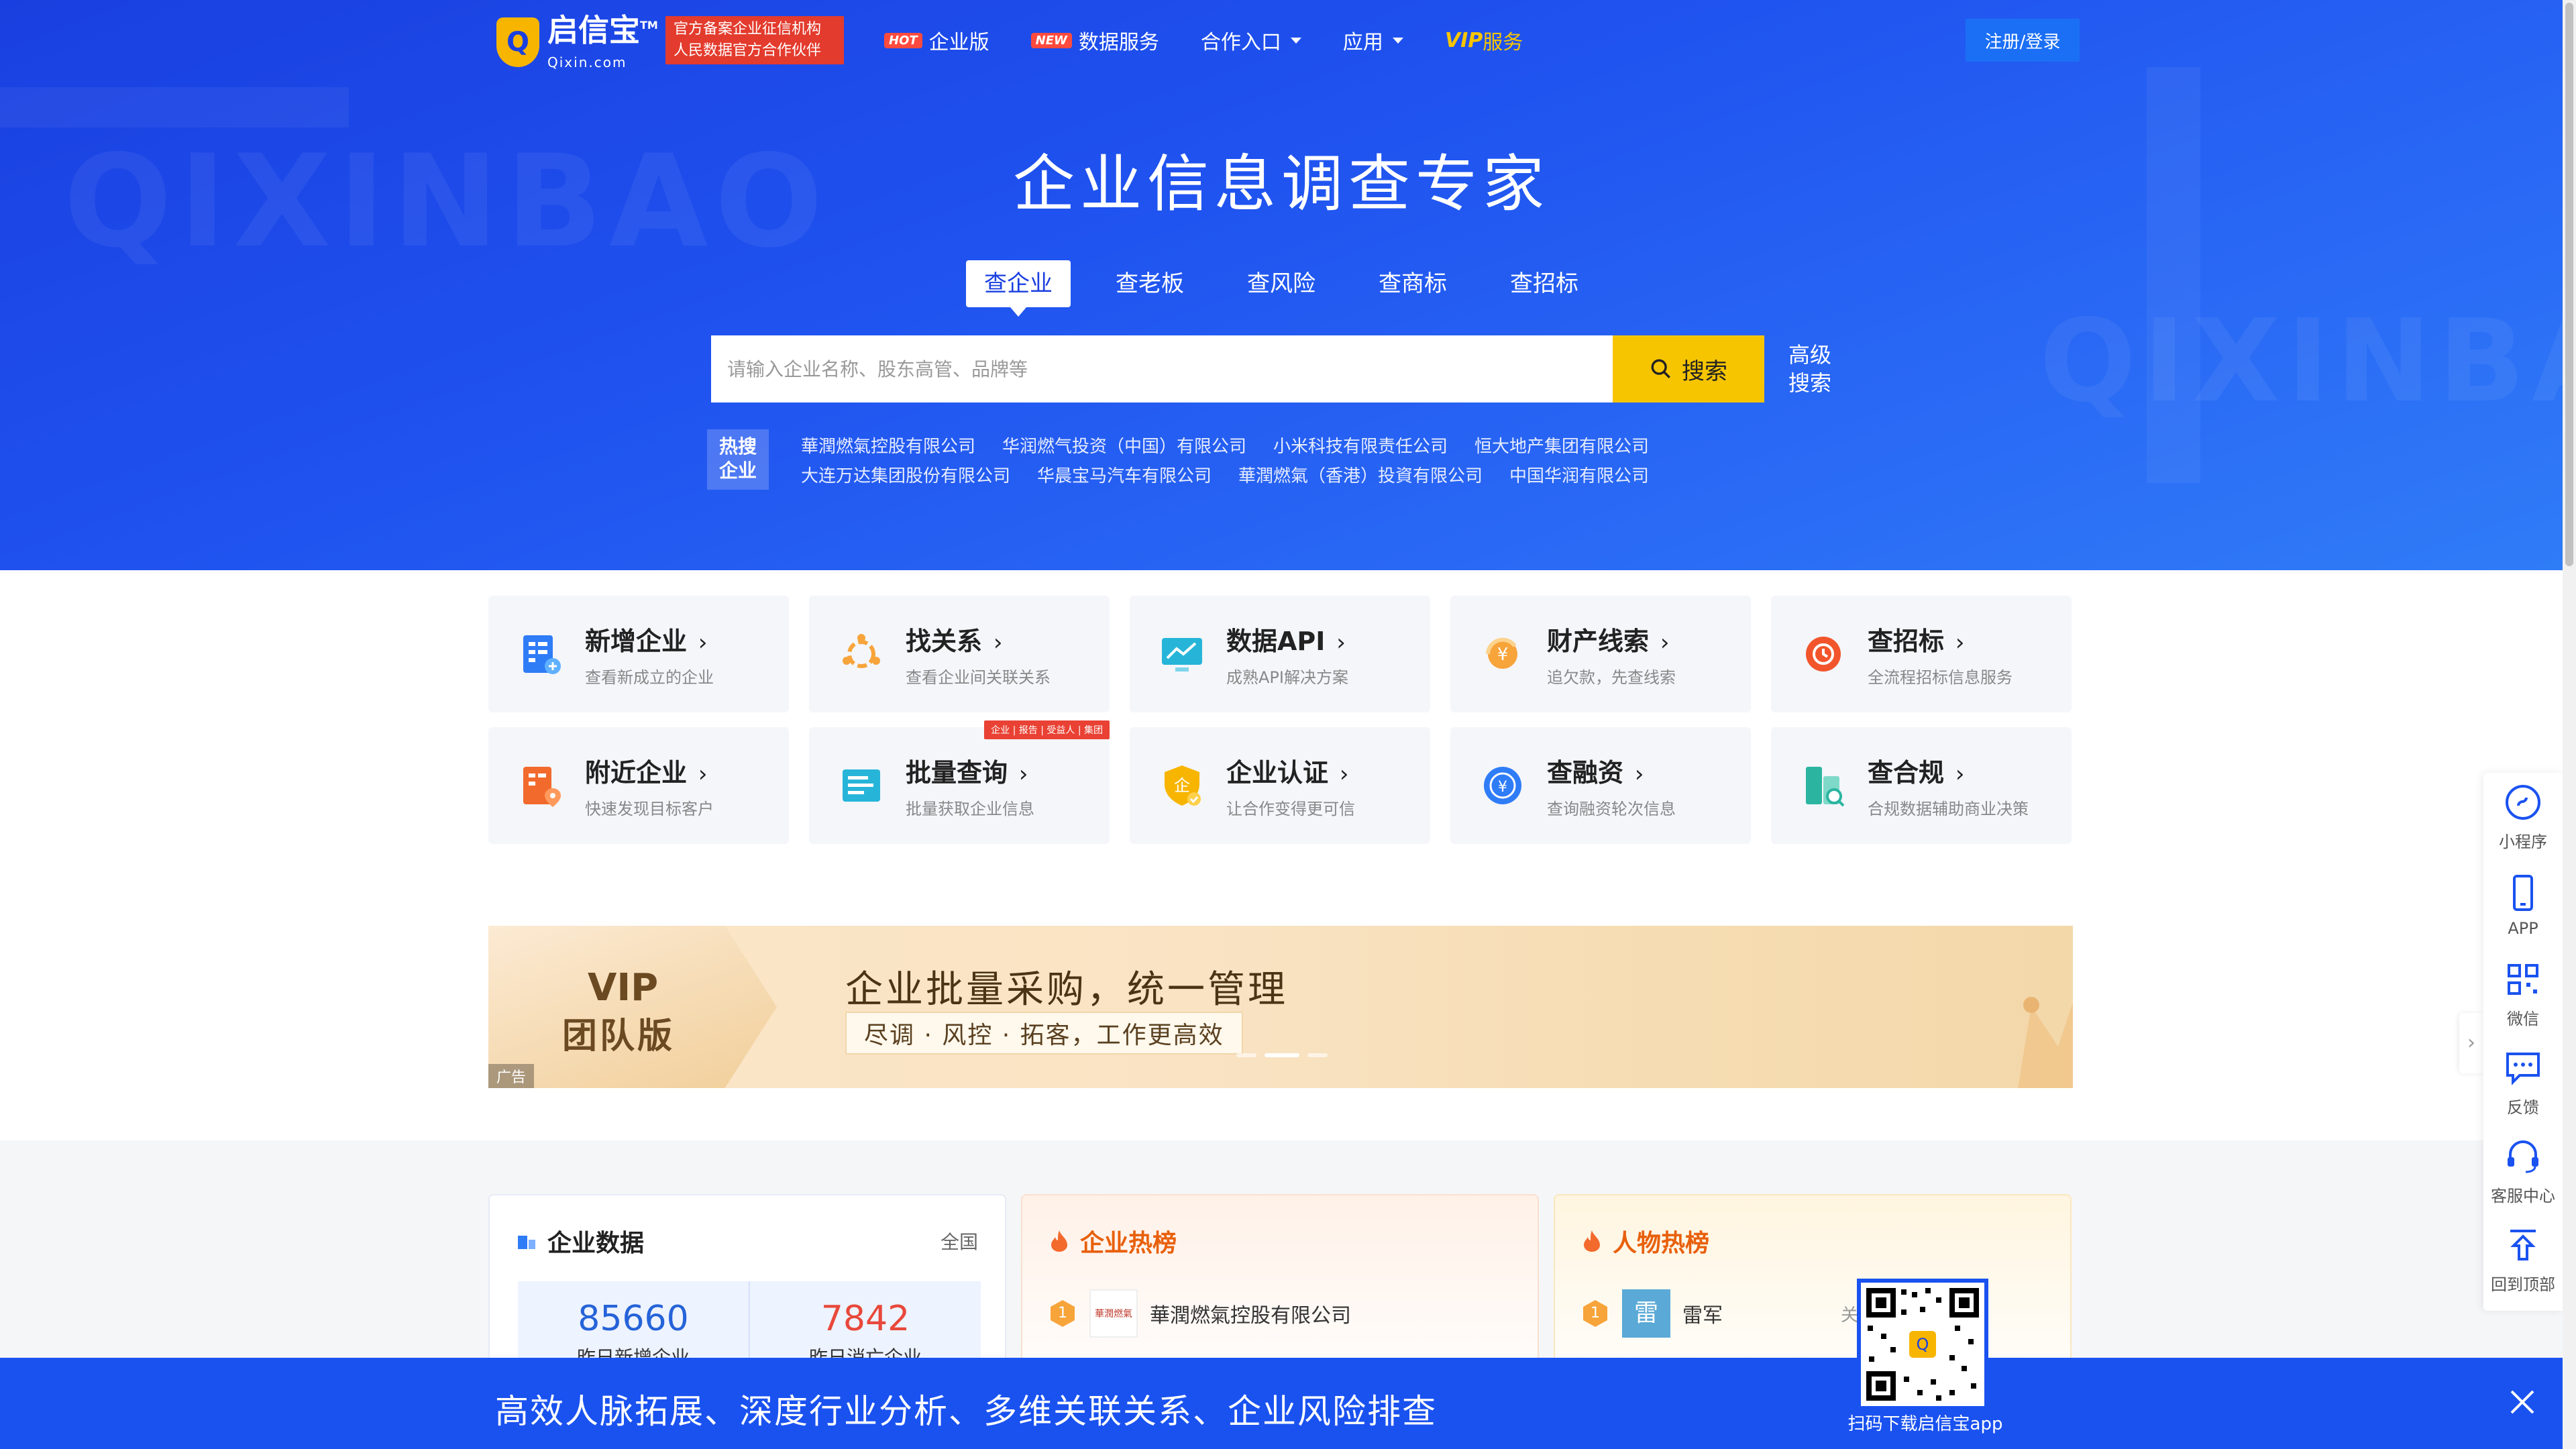 The width and height of the screenshot is (2576, 1449). I want to click on side-wechat: 微信, so click(2523, 994).